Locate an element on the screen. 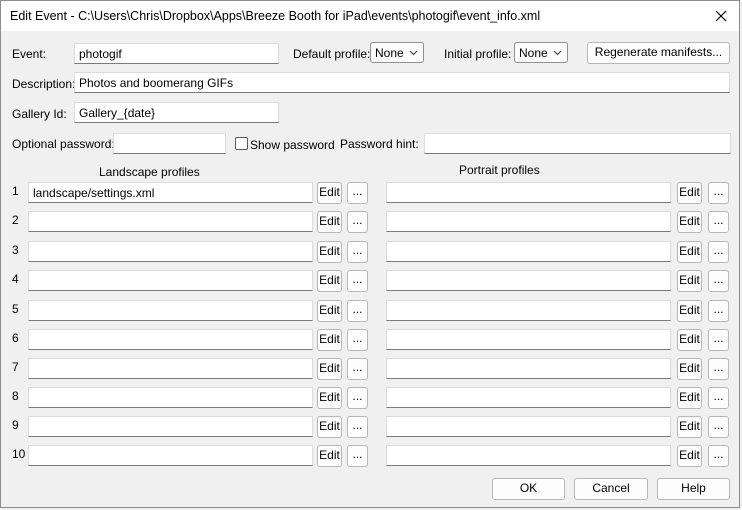  row-number: 4 is located at coordinates (15, 279).